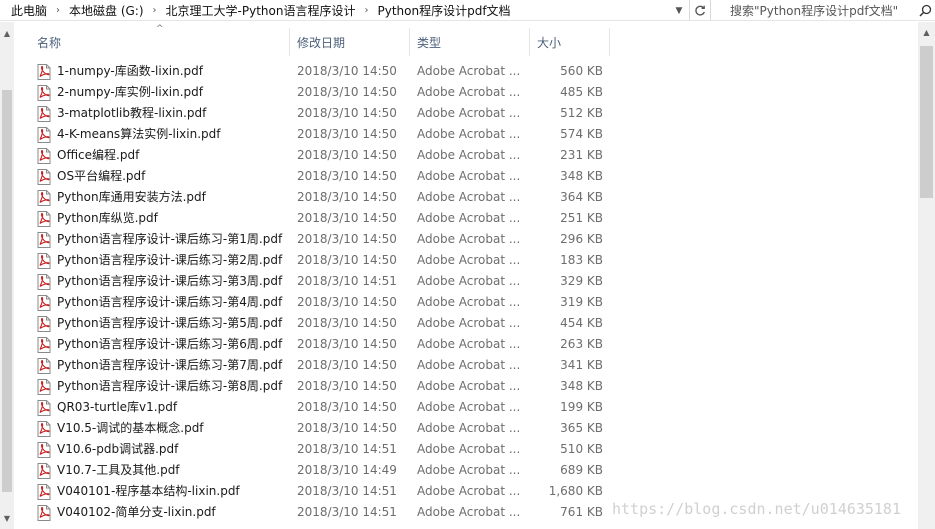 Image resolution: width=935 pixels, height=529 pixels. What do you see at coordinates (925, 10) in the screenshot?
I see `search-icon` at bounding box center [925, 10].